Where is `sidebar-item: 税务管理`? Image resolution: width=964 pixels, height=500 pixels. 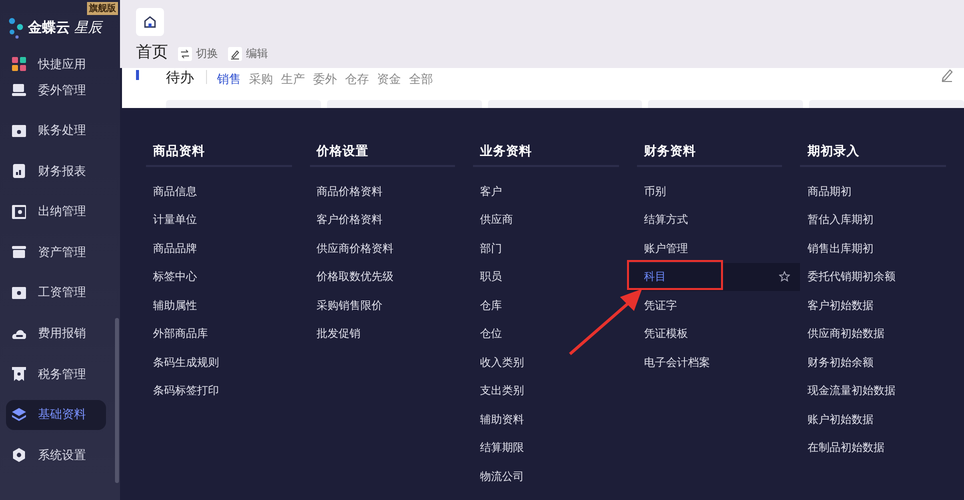
sidebar-item: 税务管理 is located at coordinates (56, 374).